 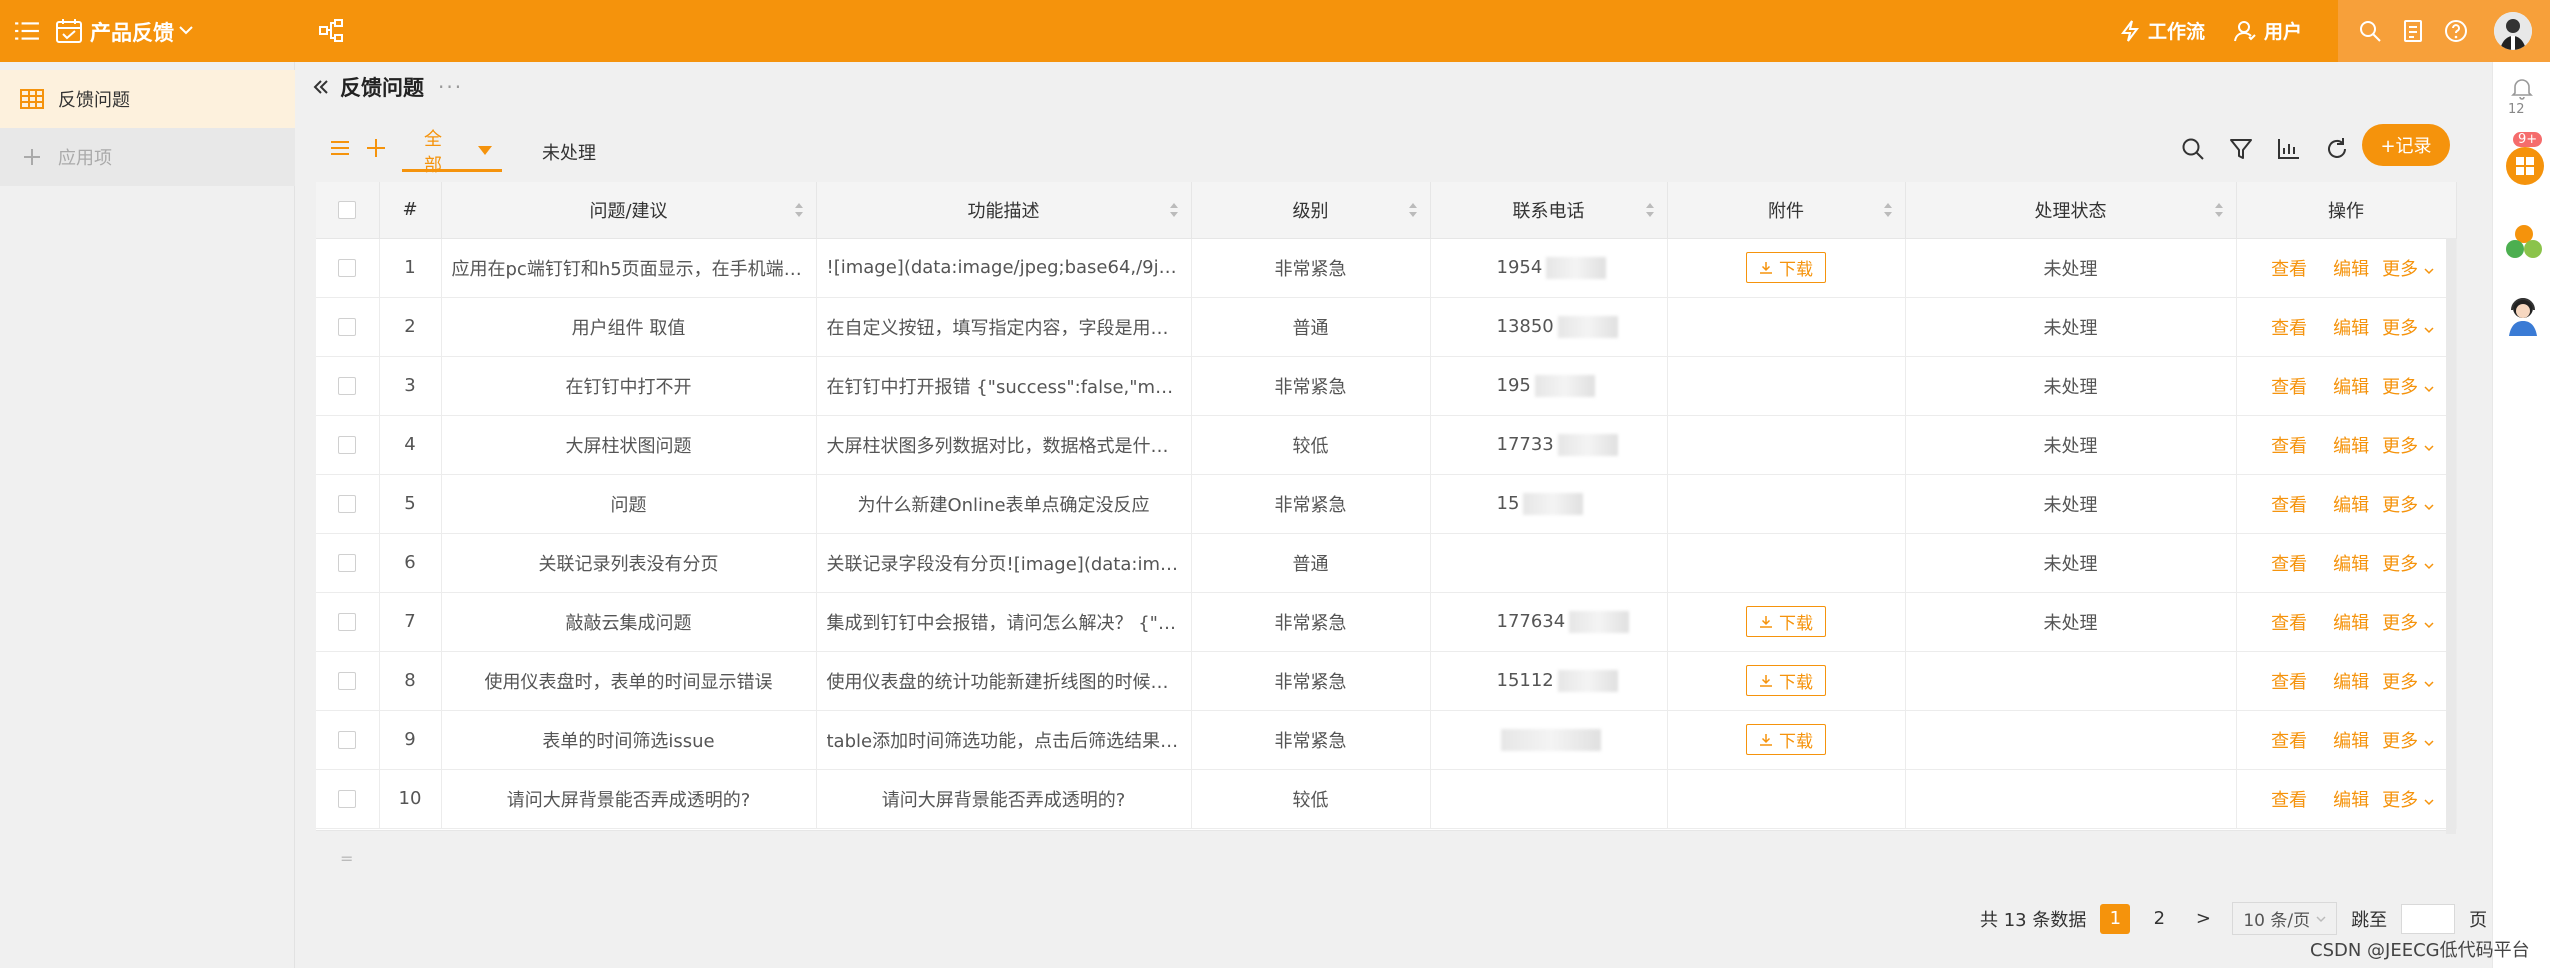 What do you see at coordinates (450, 87) in the screenshot?
I see `more-dots: ···` at bounding box center [450, 87].